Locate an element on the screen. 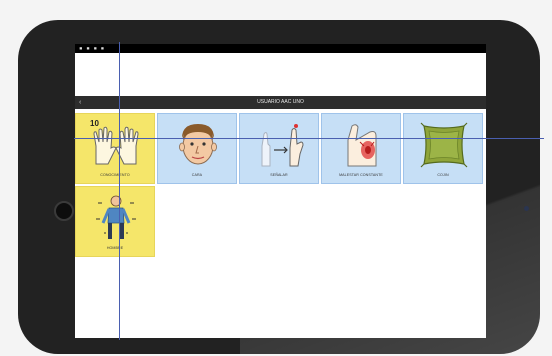  card-label: HOMBRE is located at coordinates (115, 248).